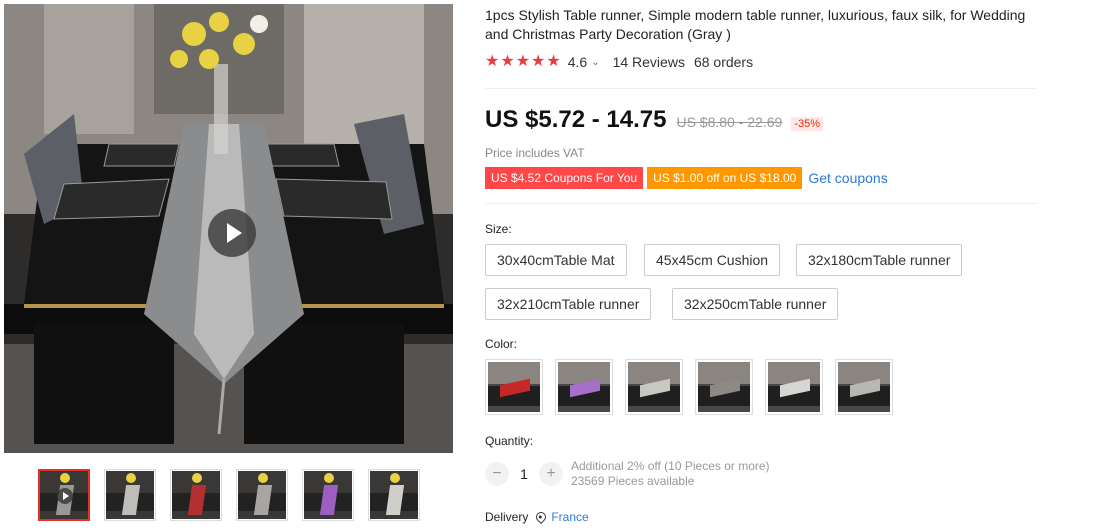 The height and width of the screenshot is (530, 1098). Describe the element at coordinates (509, 441) in the screenshot. I see `quantity-label: Quantity:` at that location.